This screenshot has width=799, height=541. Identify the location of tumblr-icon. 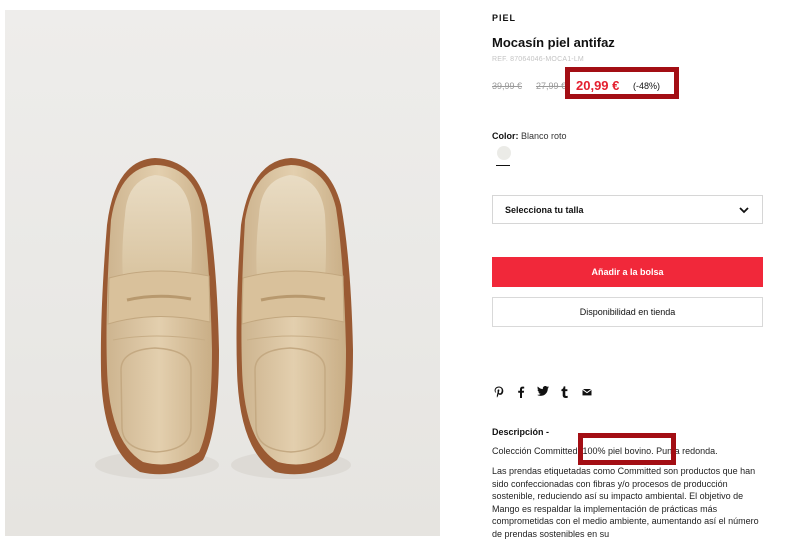
(565, 393).